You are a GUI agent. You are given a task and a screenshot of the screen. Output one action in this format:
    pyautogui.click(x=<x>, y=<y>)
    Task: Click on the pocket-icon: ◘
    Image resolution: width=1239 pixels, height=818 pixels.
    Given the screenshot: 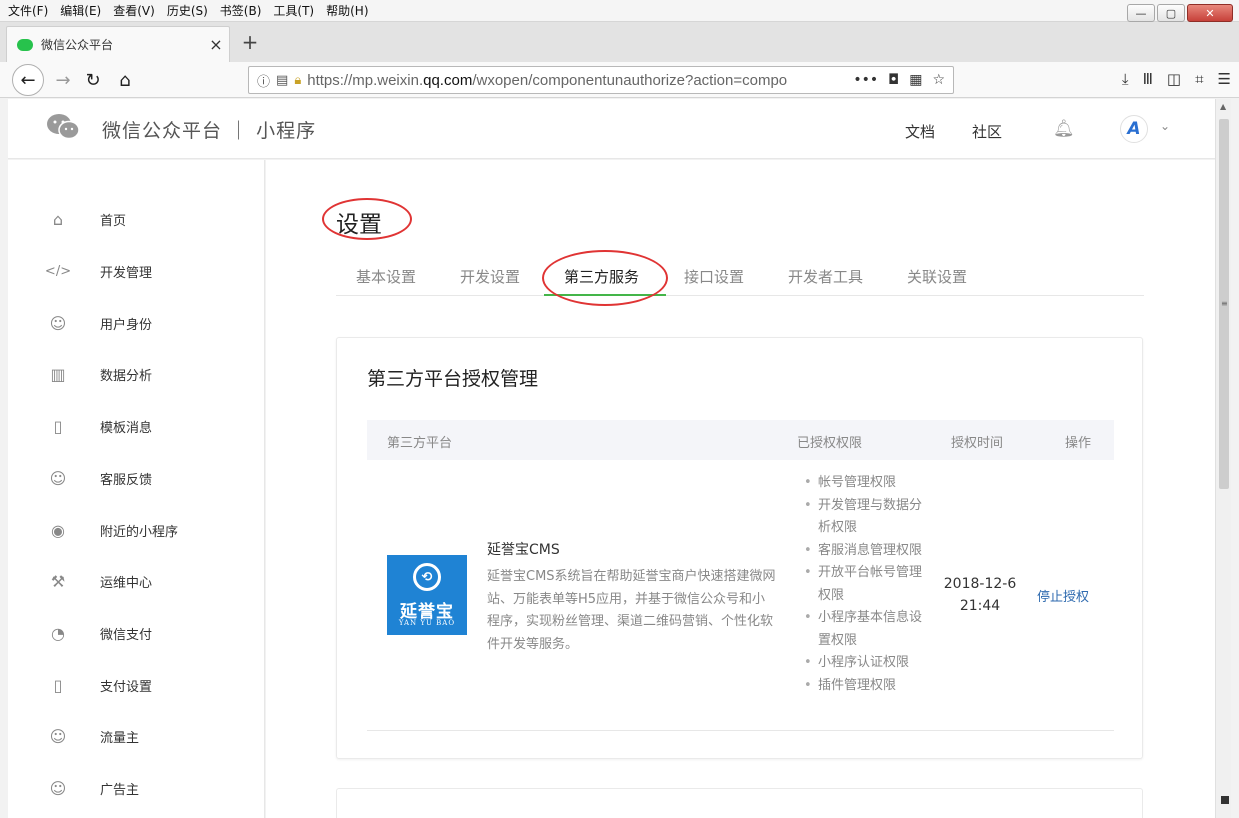 What is the action you would take?
    pyautogui.click(x=893, y=80)
    